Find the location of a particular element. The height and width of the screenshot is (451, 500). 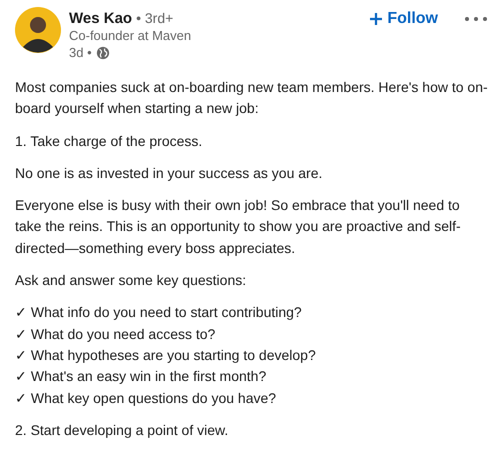

author-headline: Co-founder at Maven is located at coordinates (130, 35).